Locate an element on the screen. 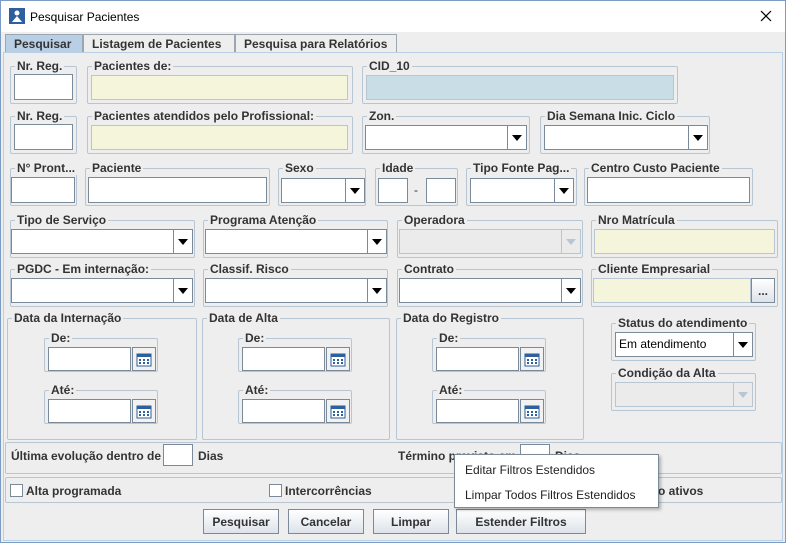 The width and height of the screenshot is (786, 543). intercorrencias-checkbox is located at coordinates (275, 490).